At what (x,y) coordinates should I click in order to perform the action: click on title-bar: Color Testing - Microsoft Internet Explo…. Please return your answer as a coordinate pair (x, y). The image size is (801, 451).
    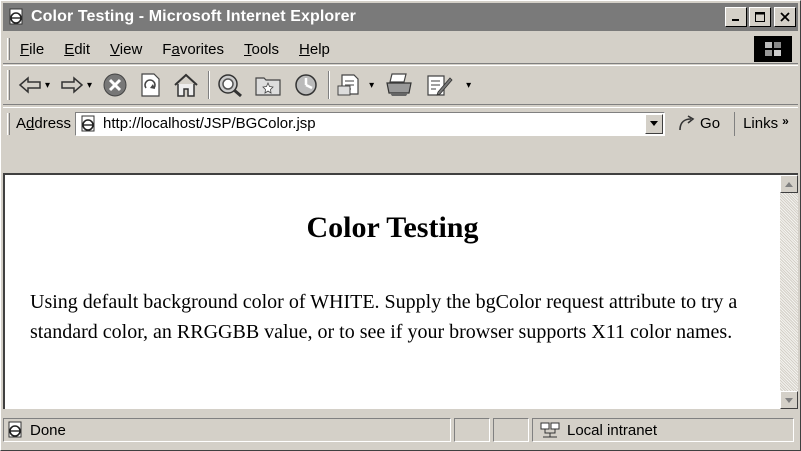
    Looking at the image, I should click on (400, 17).